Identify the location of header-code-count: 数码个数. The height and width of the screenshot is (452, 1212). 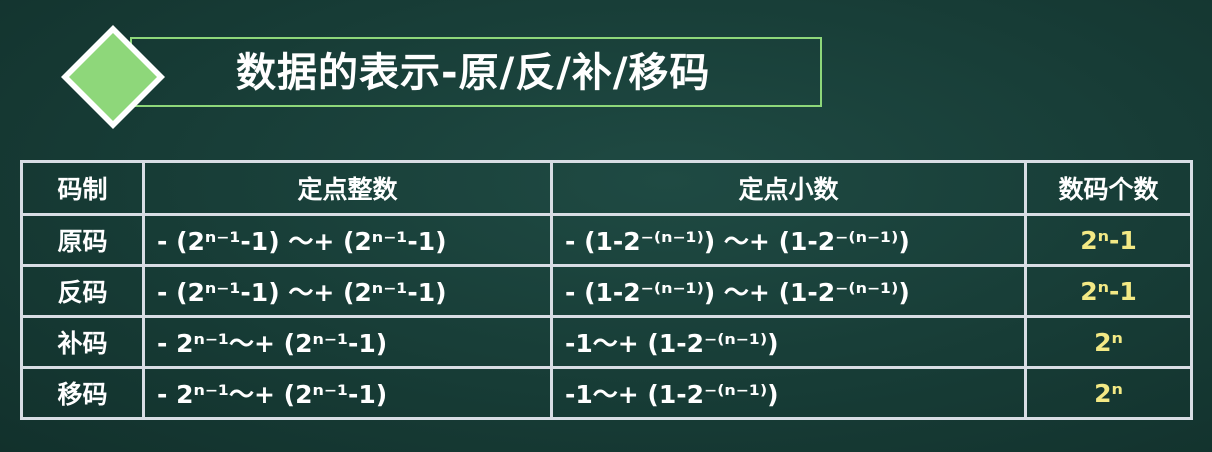
(1108, 188).